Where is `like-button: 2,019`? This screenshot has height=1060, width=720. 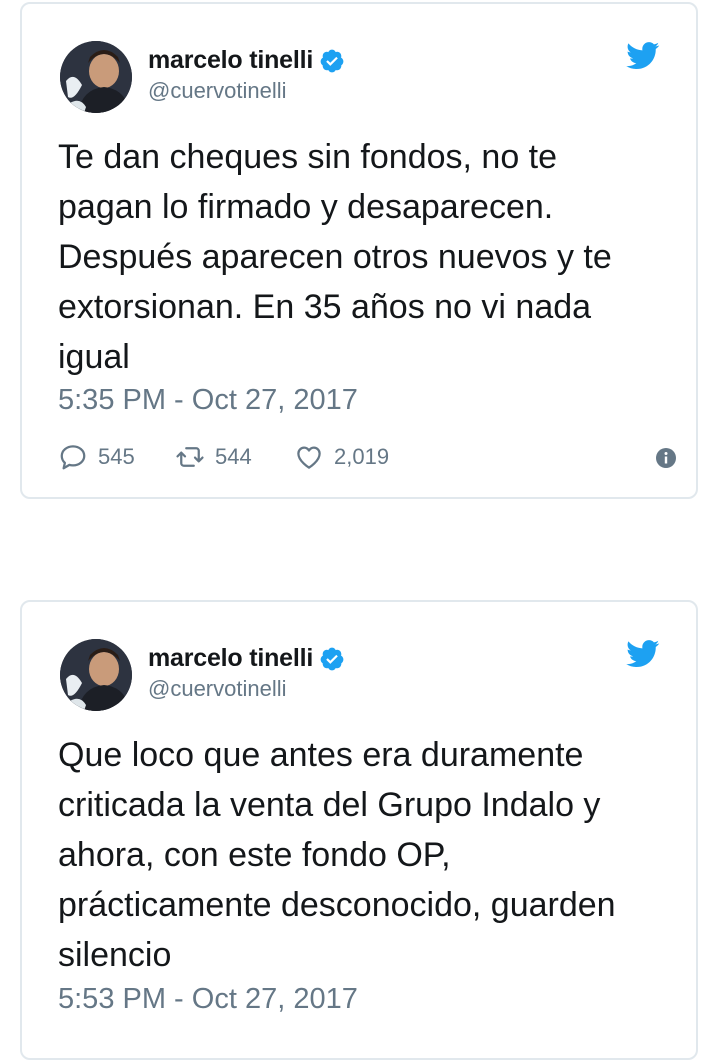 like-button: 2,019 is located at coordinates (341, 457).